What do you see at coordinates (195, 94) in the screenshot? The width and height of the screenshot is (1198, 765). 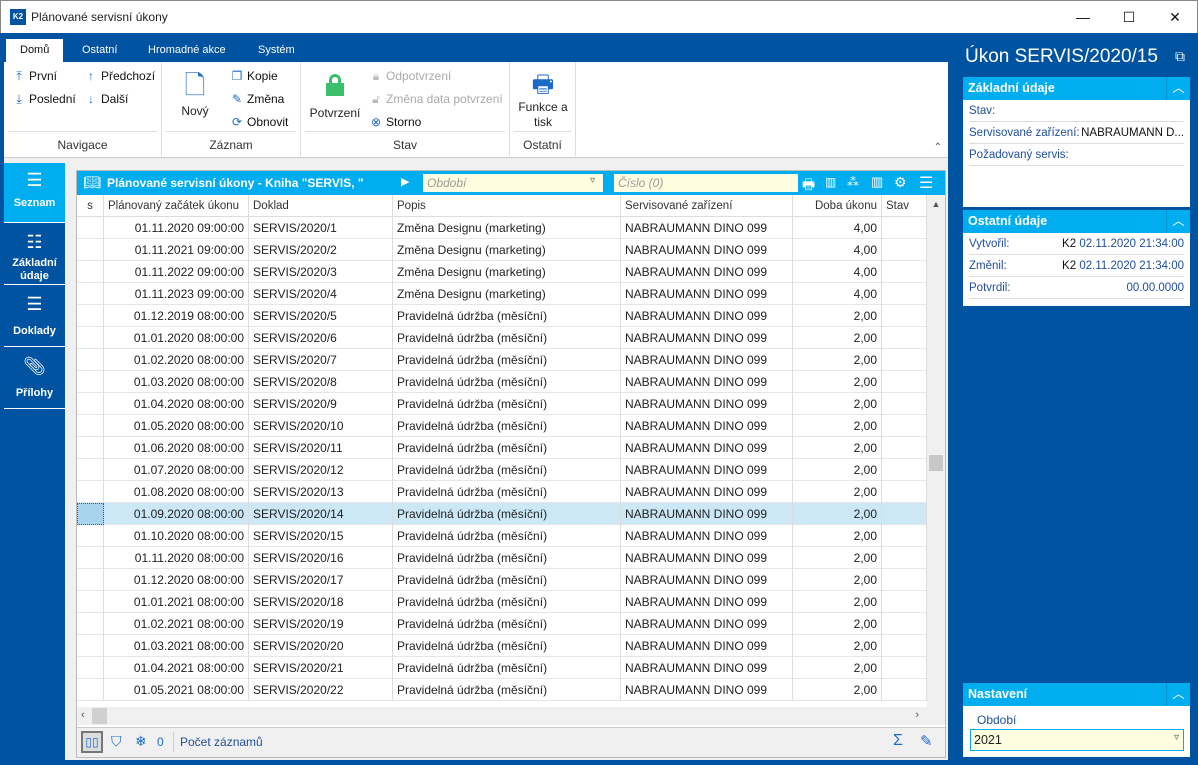 I see `new-button: 🗋 Nový` at bounding box center [195, 94].